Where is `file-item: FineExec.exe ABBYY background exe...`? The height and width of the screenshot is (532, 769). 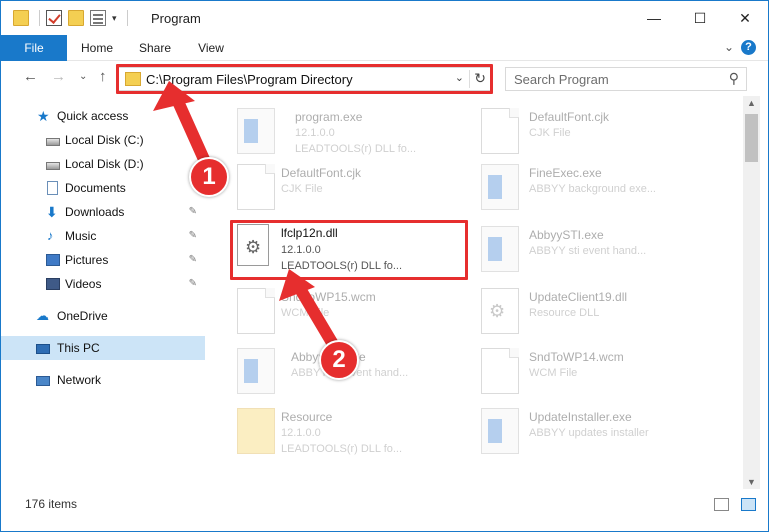 file-item: FineExec.exe ABBYY background exe... is located at coordinates (591, 186).